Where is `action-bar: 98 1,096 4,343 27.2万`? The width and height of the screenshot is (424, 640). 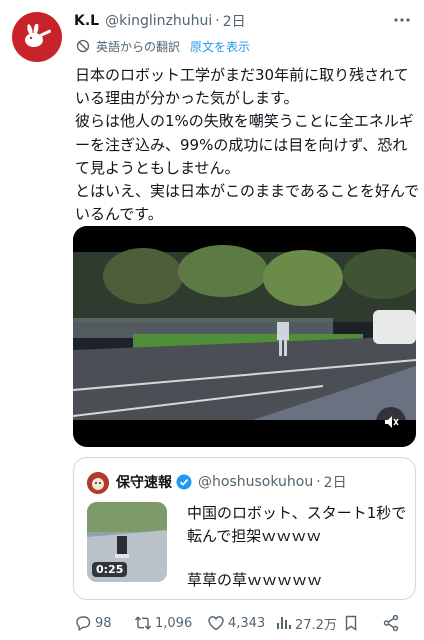 action-bar: 98 1,096 4,343 27.2万 is located at coordinates (244, 623).